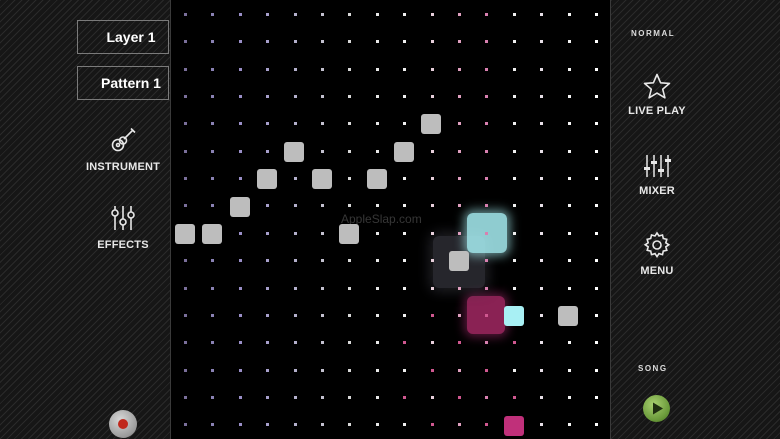  What do you see at coordinates (123, 83) in the screenshot?
I see `pattern-selector: Pattern 1` at bounding box center [123, 83].